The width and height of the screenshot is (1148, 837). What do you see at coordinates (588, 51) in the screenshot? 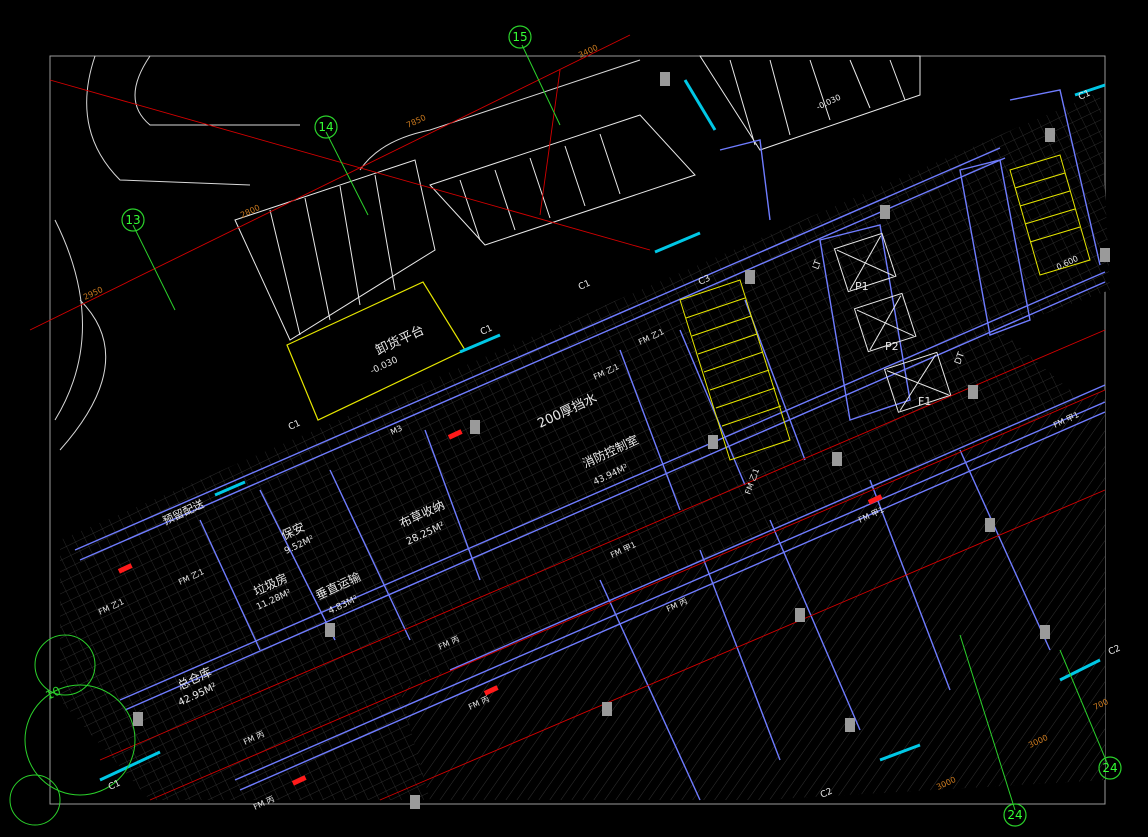
I see `dimension-label: 3400` at bounding box center [588, 51].